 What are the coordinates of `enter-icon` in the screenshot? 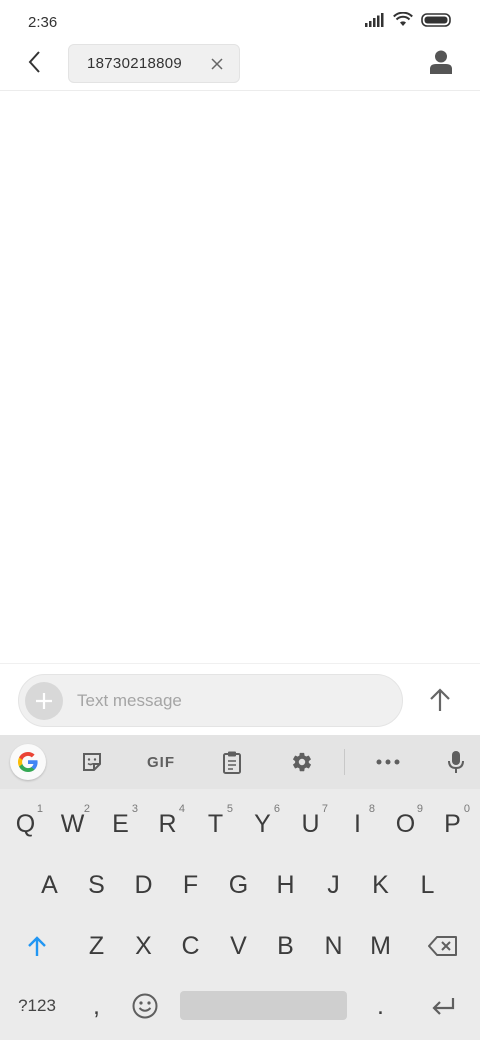 It's located at (443, 1006).